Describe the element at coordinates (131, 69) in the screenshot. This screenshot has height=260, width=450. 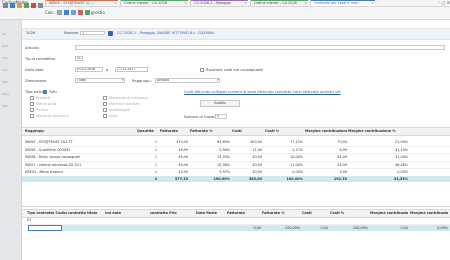
I see `dalla-data-to-field: 27.11.2027` at that location.